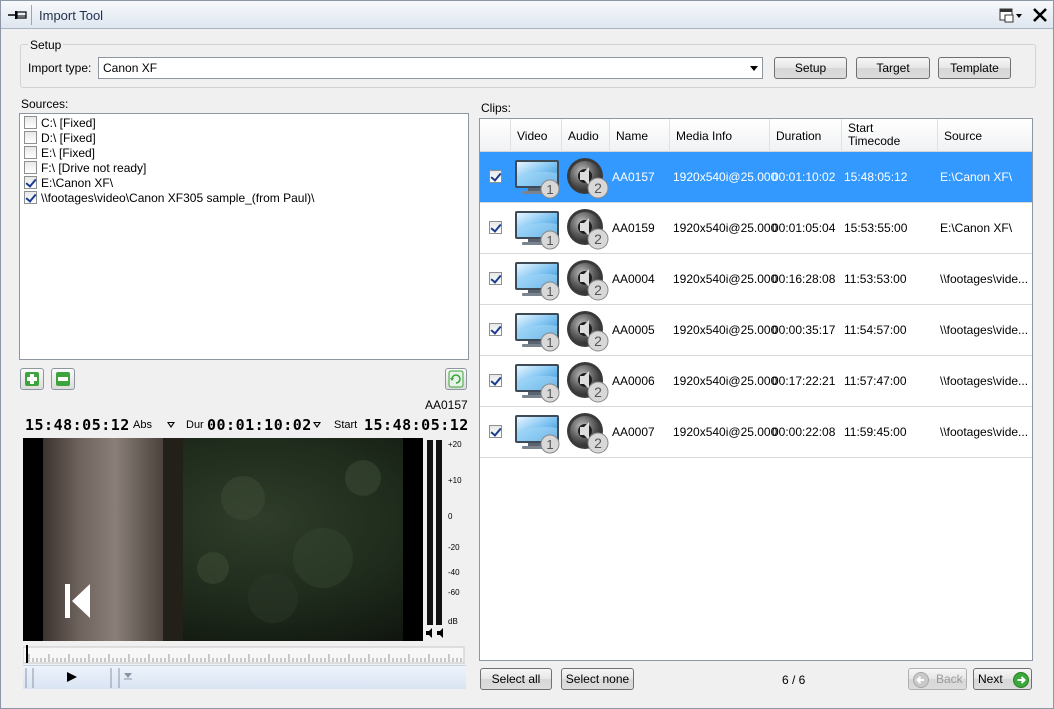 This screenshot has width=1054, height=709. Describe the element at coordinates (450, 516) in the screenshot. I see `meter-label: 0` at that location.